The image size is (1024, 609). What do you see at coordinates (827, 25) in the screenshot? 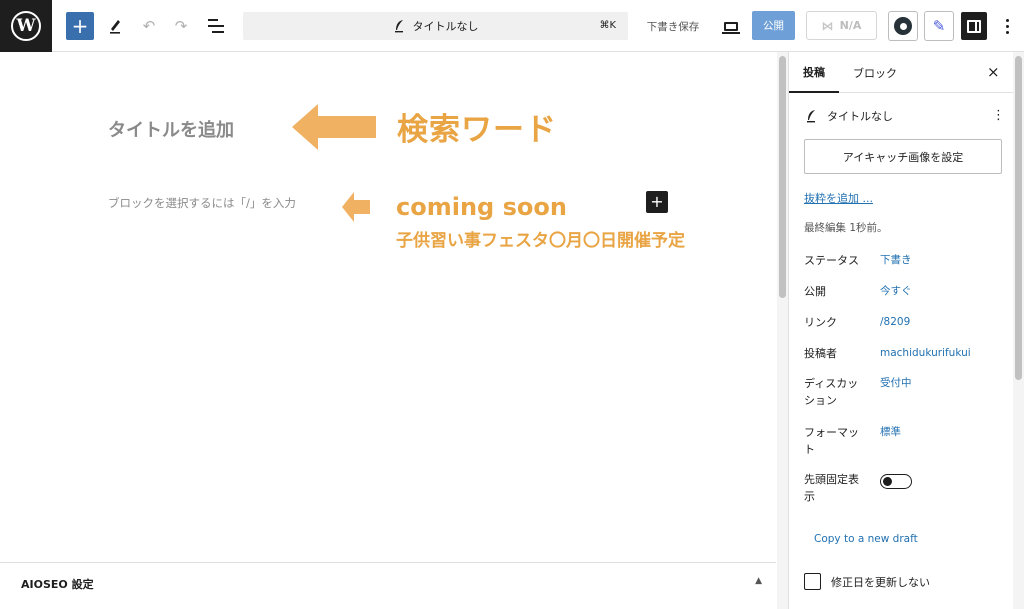
I see `aioseo-icon: ⋈` at bounding box center [827, 25].